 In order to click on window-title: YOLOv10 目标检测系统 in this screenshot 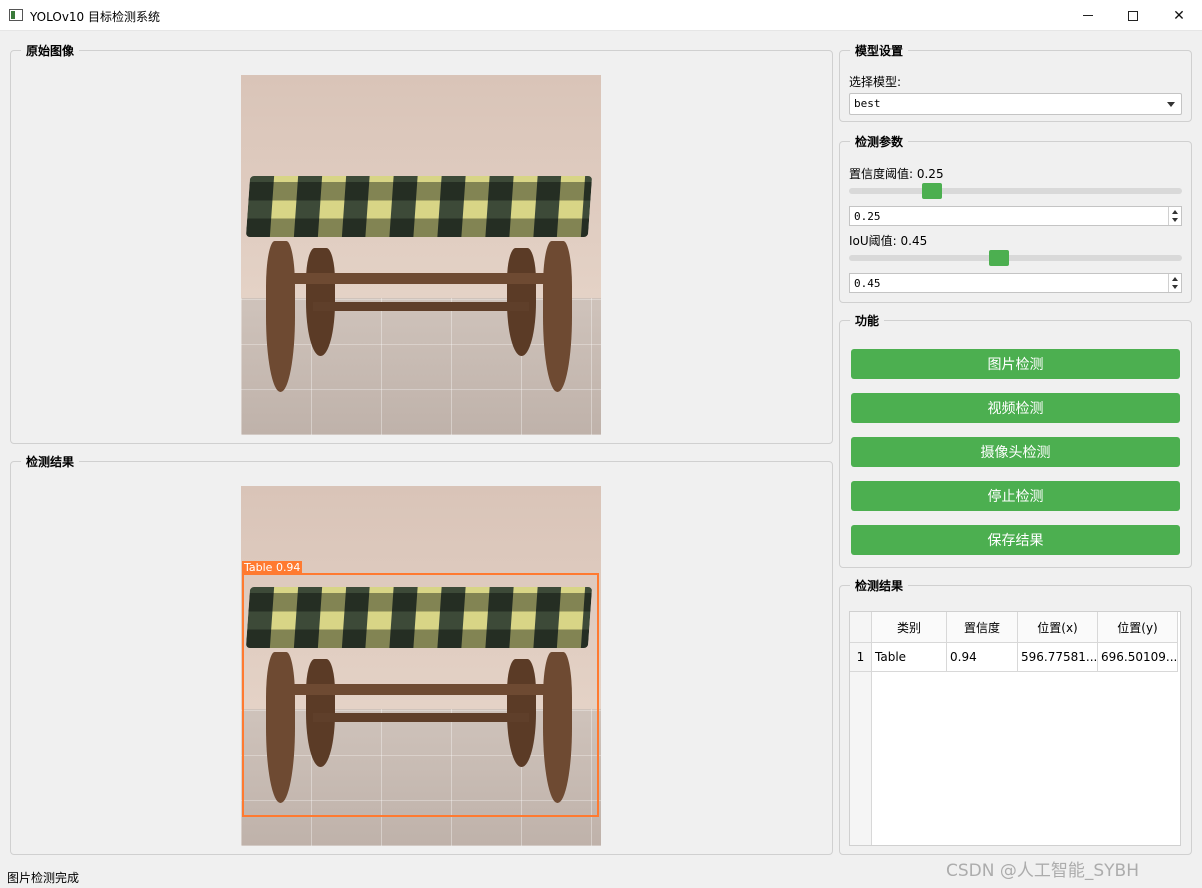, I will do `click(95, 17)`.